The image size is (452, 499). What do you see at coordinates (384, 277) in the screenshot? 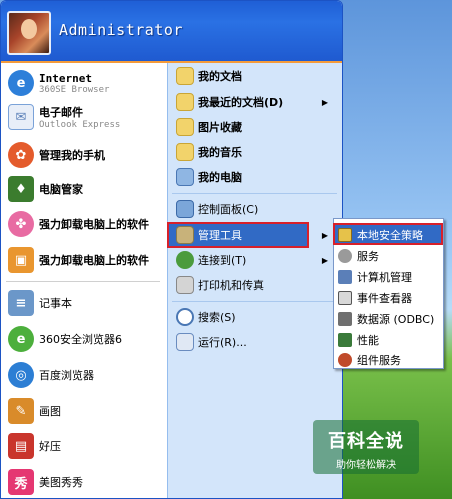
I see `submenu-item-label: 计算机管理` at bounding box center [384, 277].